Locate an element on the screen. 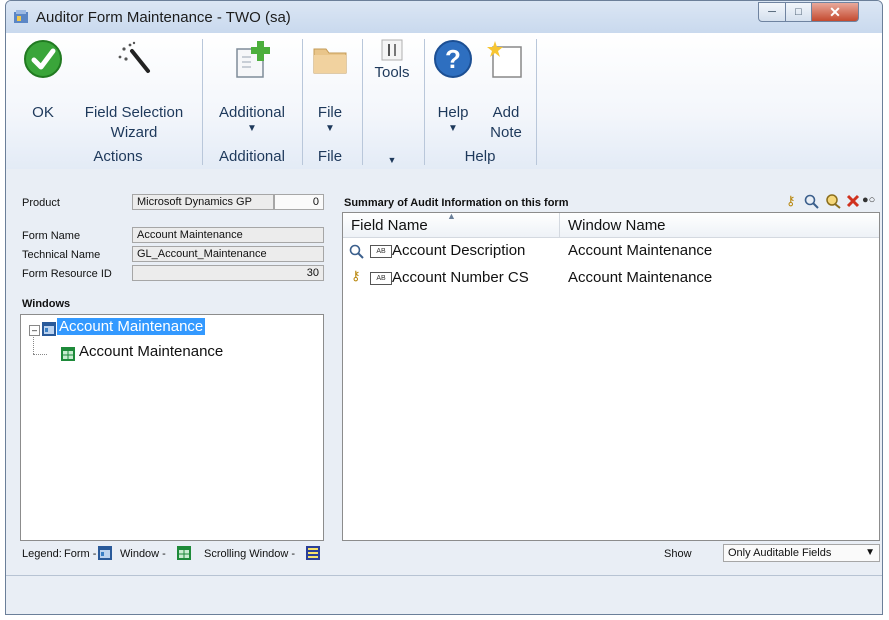 The image size is (889, 620). form-resource-id-field: 30 is located at coordinates (228, 273).